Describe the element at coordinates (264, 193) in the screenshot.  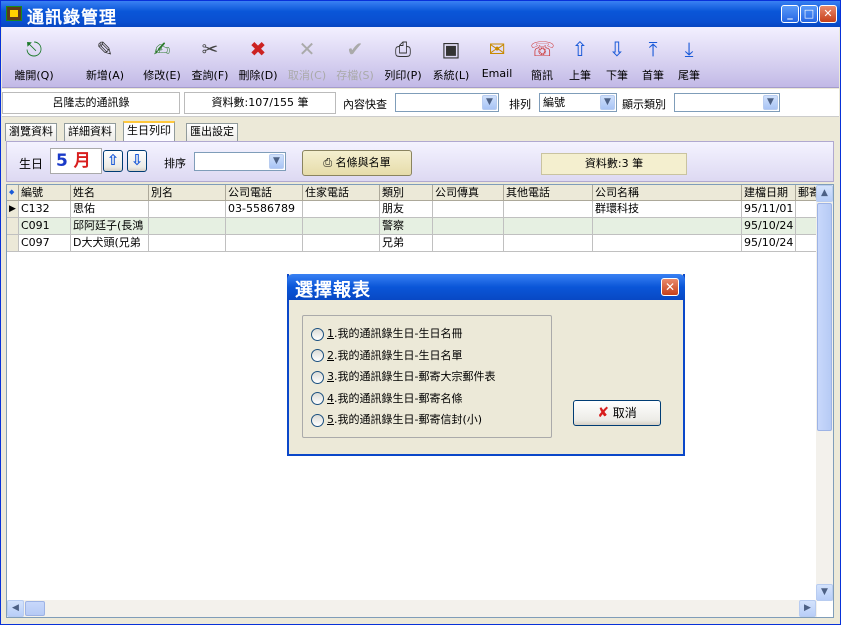
I see `column-header: 公司電話` at that location.